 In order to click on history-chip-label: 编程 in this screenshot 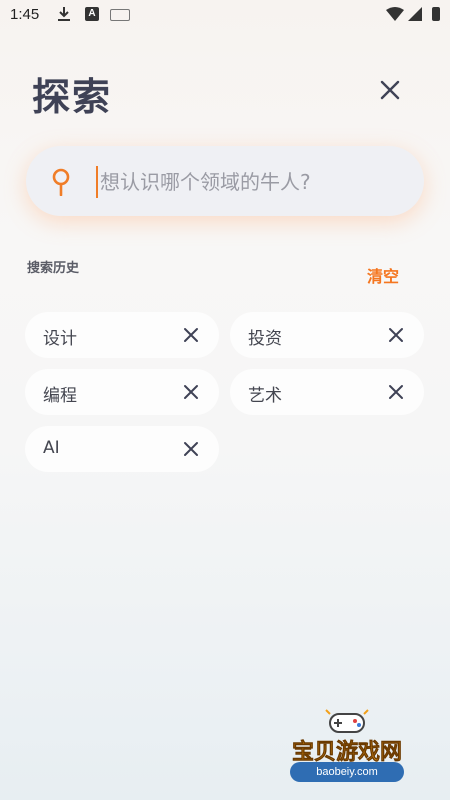, I will do `click(60, 396)`.